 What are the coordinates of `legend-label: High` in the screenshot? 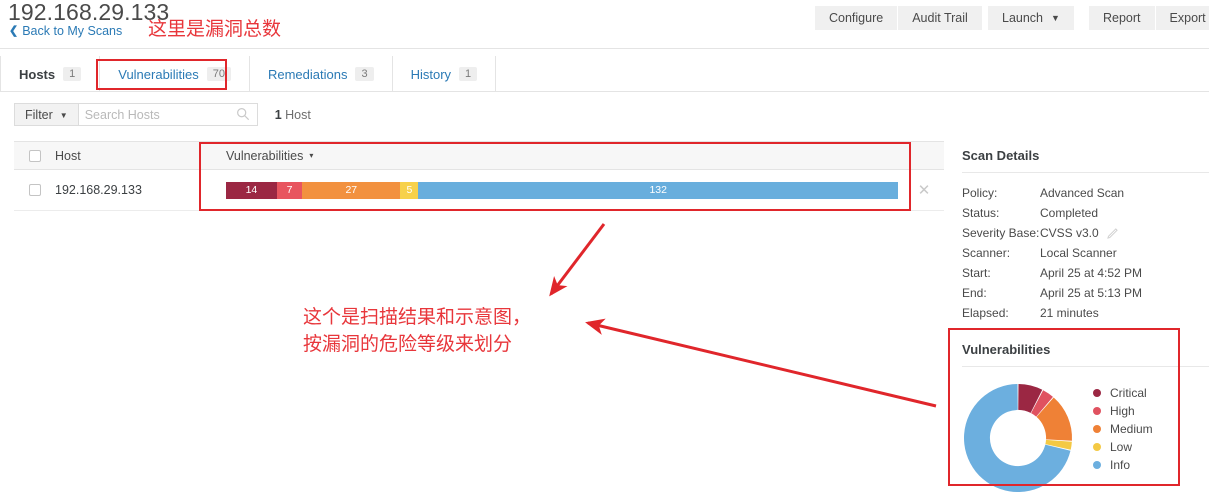 It's located at (1122, 411).